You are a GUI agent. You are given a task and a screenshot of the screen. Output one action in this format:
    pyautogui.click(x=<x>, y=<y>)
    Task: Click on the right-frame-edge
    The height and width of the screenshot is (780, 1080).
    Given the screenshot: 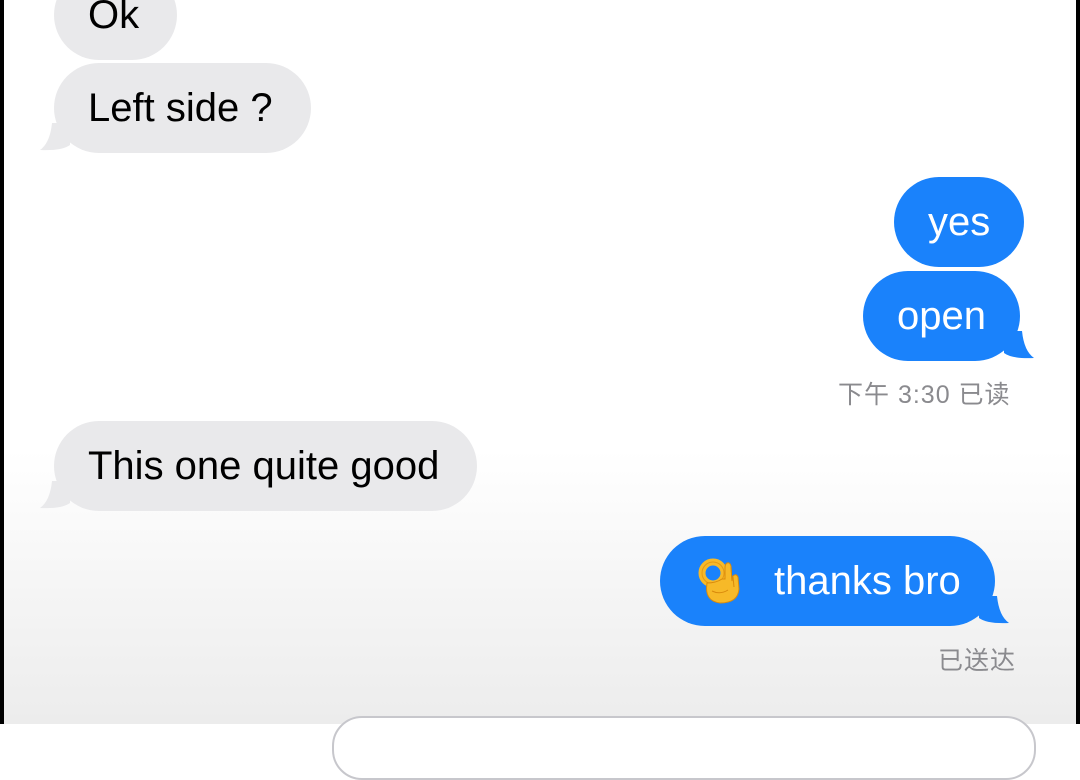 What is the action you would take?
    pyautogui.click(x=1078, y=362)
    